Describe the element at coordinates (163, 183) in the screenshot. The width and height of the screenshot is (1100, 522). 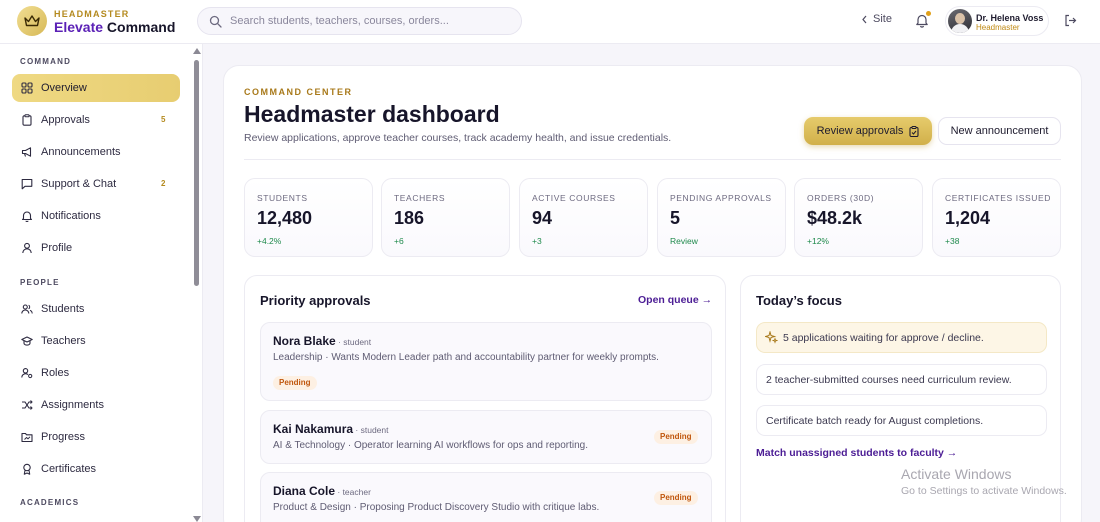
I see `count-badge: 2` at that location.